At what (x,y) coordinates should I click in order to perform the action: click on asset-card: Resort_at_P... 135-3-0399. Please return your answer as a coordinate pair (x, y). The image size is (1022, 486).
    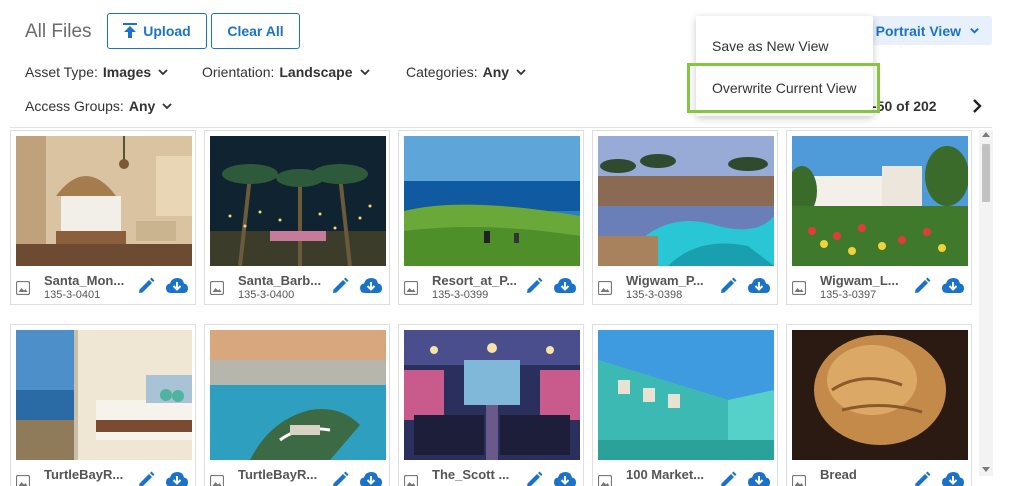
    Looking at the image, I should click on (491, 217).